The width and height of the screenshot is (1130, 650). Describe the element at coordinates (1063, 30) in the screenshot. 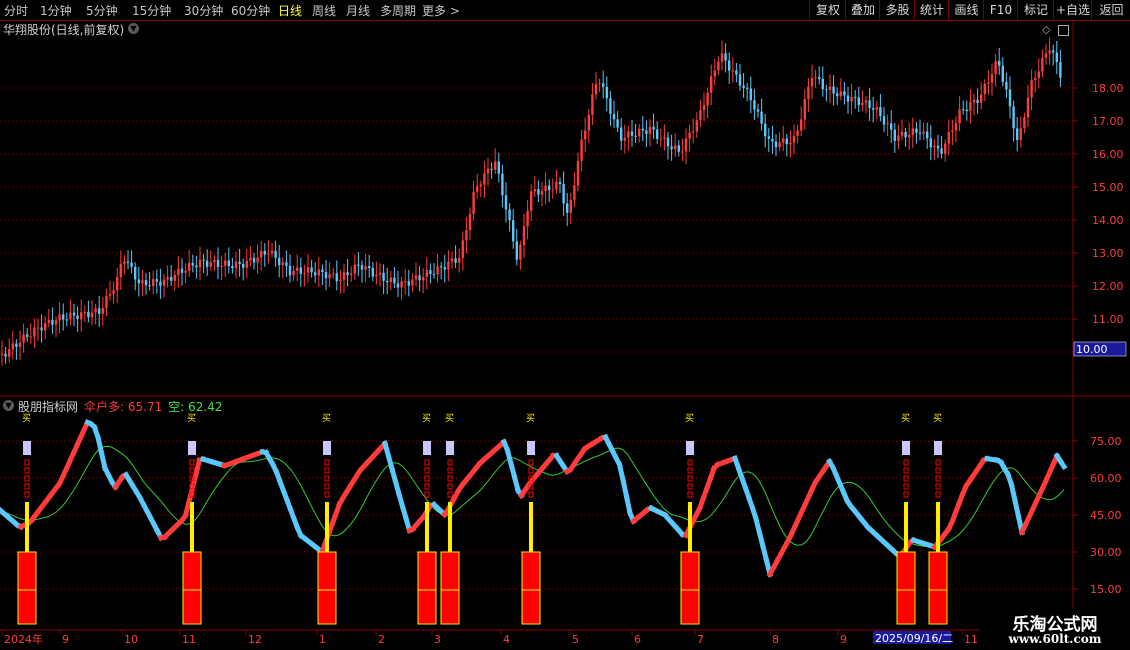

I see `panel-toggle-icon` at that location.